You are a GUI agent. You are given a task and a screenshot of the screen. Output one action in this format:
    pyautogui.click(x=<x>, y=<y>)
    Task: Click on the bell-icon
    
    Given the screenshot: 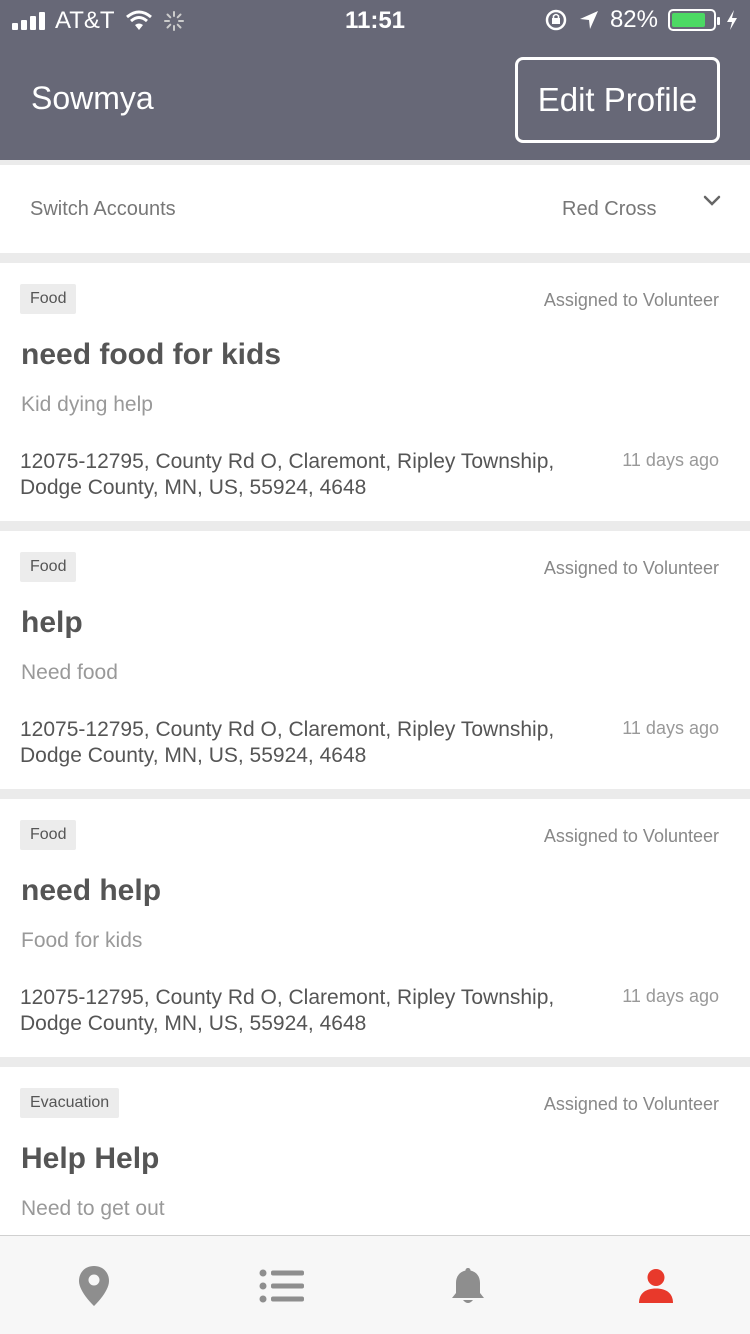 What is the action you would take?
    pyautogui.click(x=468, y=1285)
    